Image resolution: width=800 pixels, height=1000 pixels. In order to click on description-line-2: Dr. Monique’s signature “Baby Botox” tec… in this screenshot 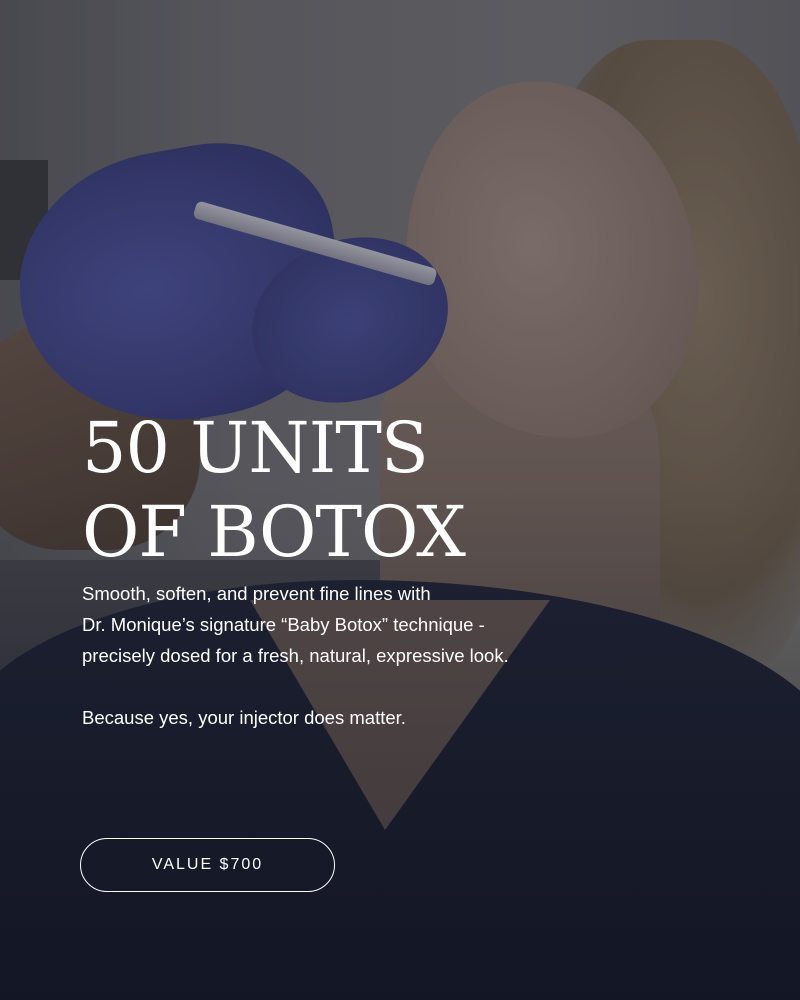, I will do `click(283, 624)`.